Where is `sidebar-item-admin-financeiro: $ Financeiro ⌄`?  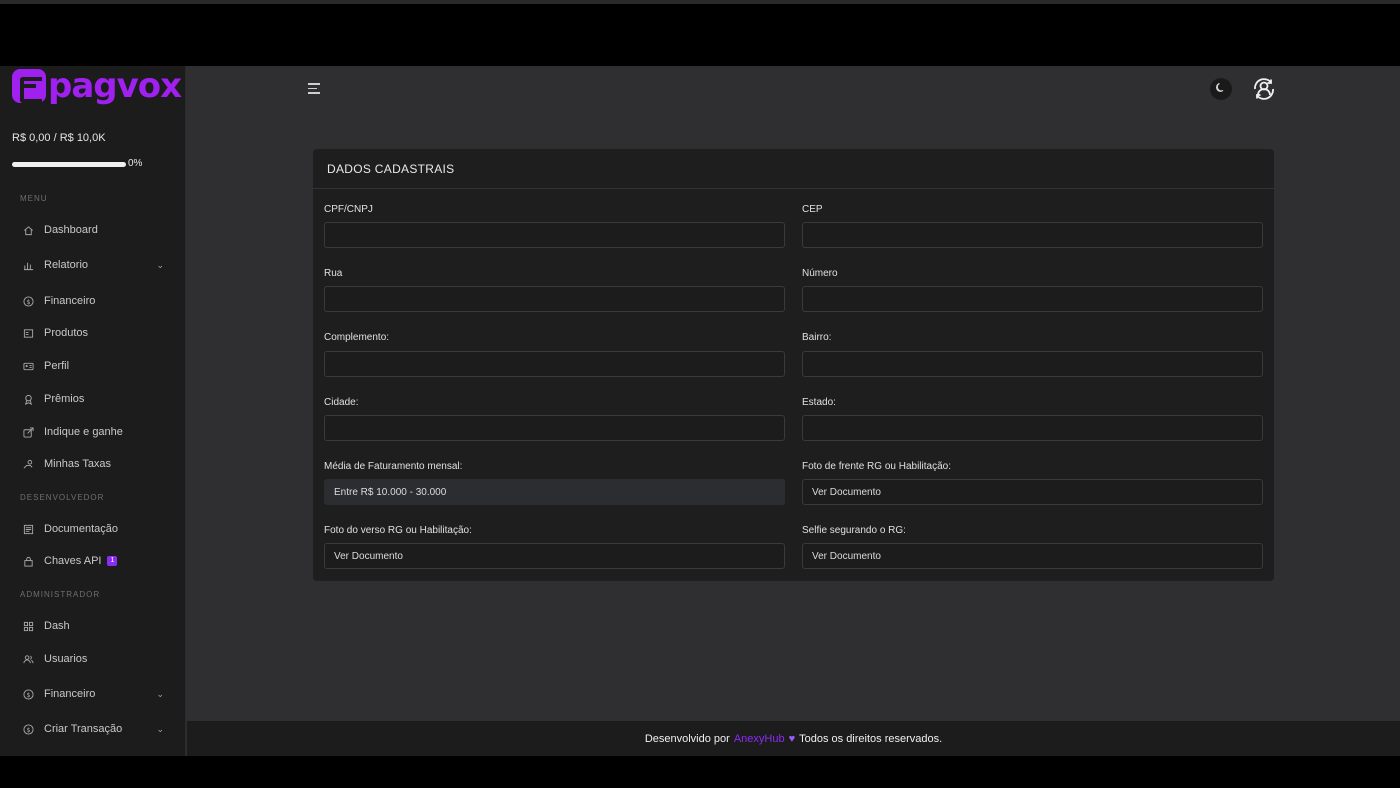
sidebar-item-admin-financeiro: $ Financeiro ⌄ is located at coordinates (94, 694).